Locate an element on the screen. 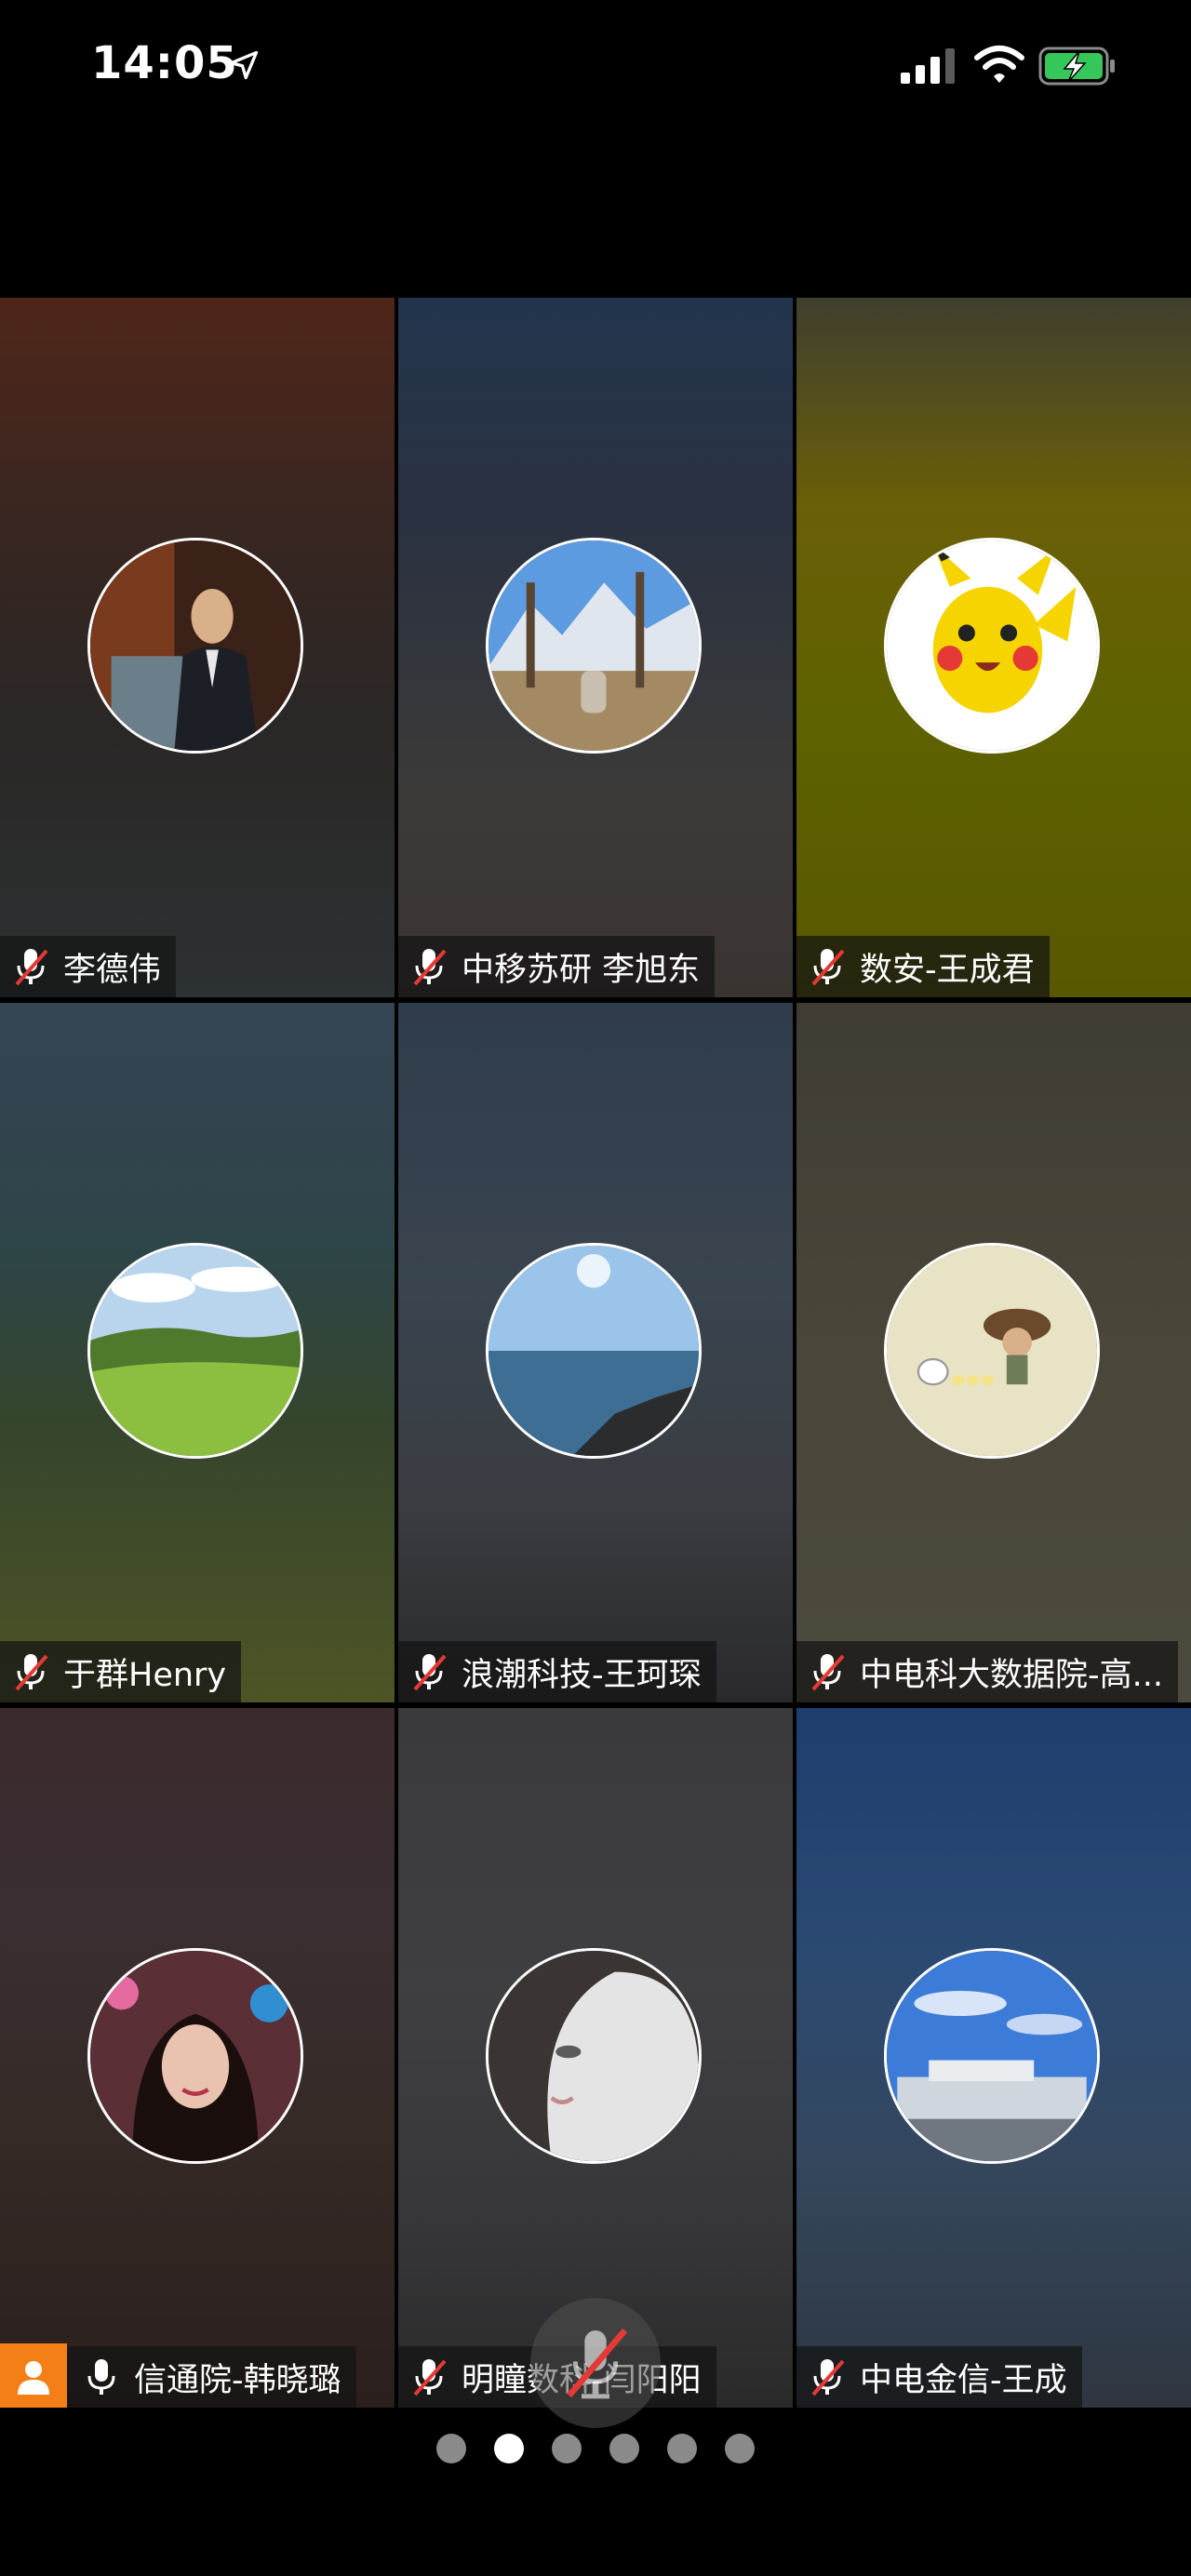 Image resolution: width=1191 pixels, height=2576 pixels. participant-name-bar: 中电金信-王成 is located at coordinates (939, 2377).